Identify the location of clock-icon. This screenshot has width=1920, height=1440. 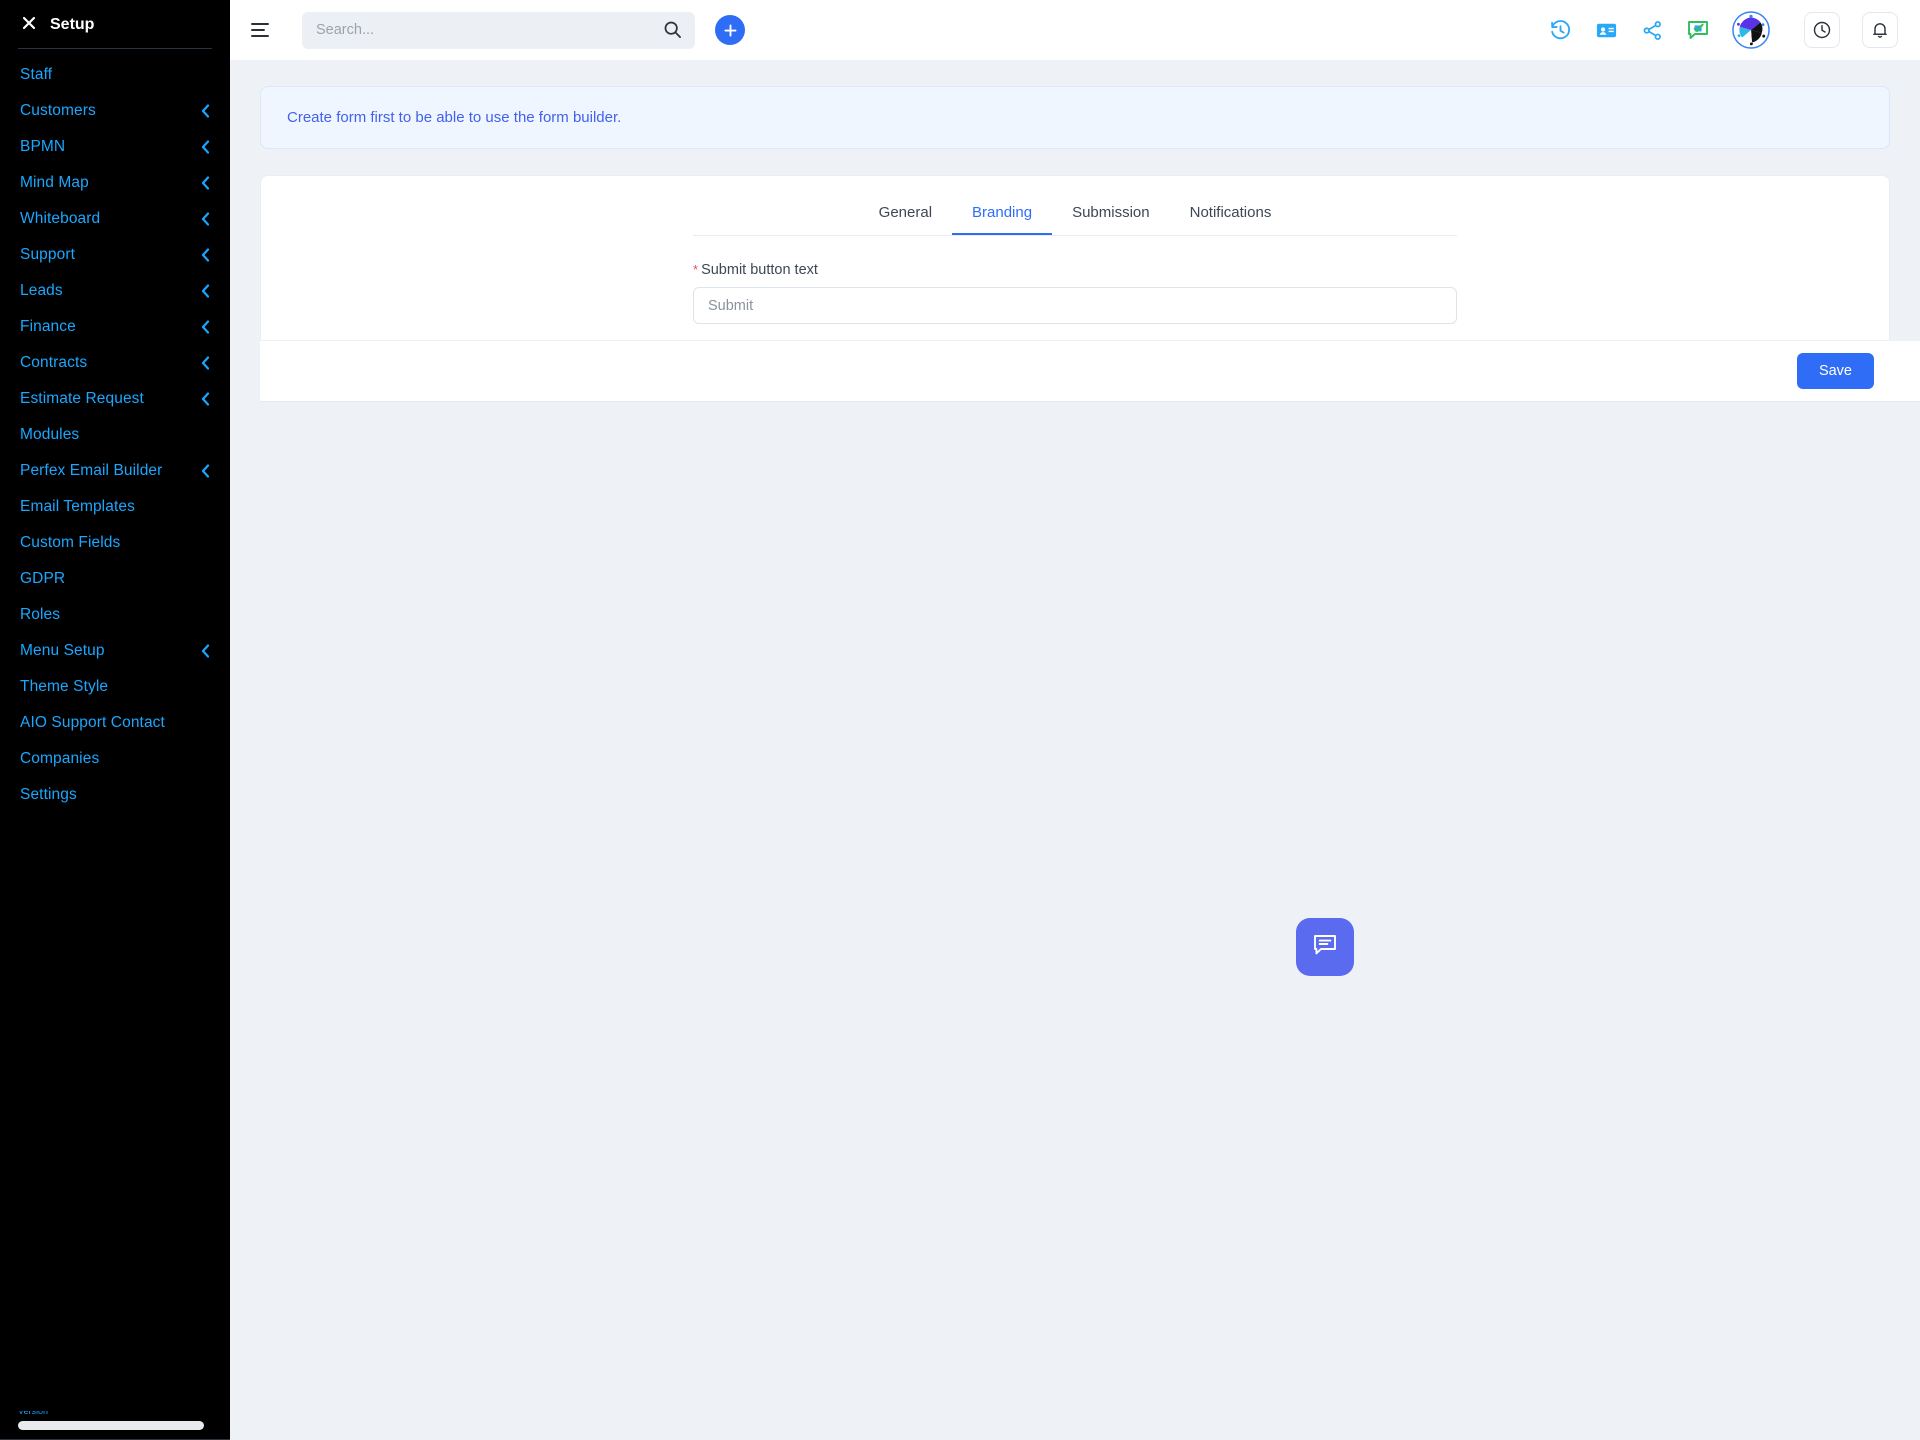
(1822, 30).